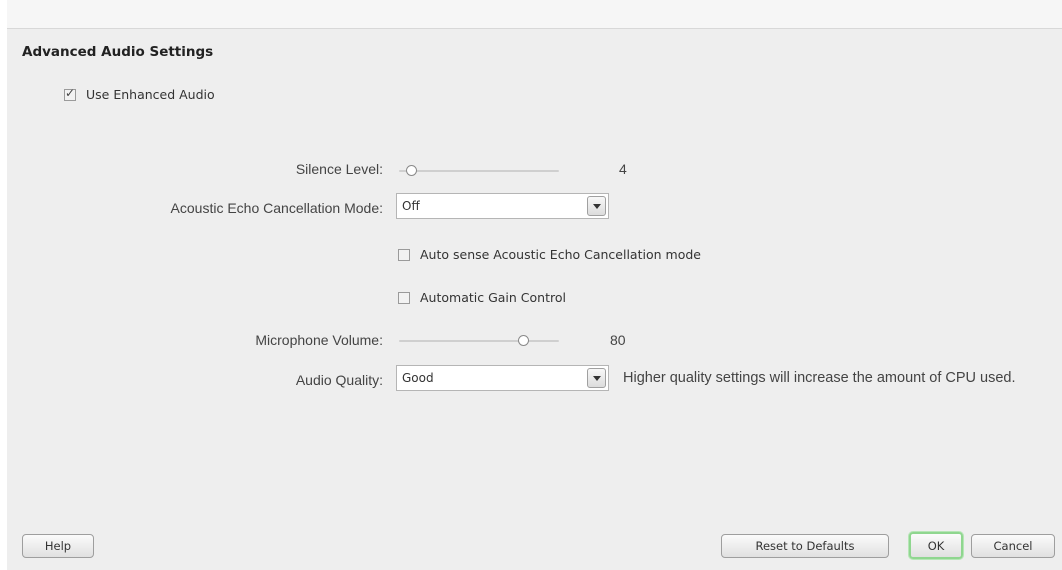 The width and height of the screenshot is (1062, 570). Describe the element at coordinates (1013, 546) in the screenshot. I see `cancel-button: Cancel` at that location.